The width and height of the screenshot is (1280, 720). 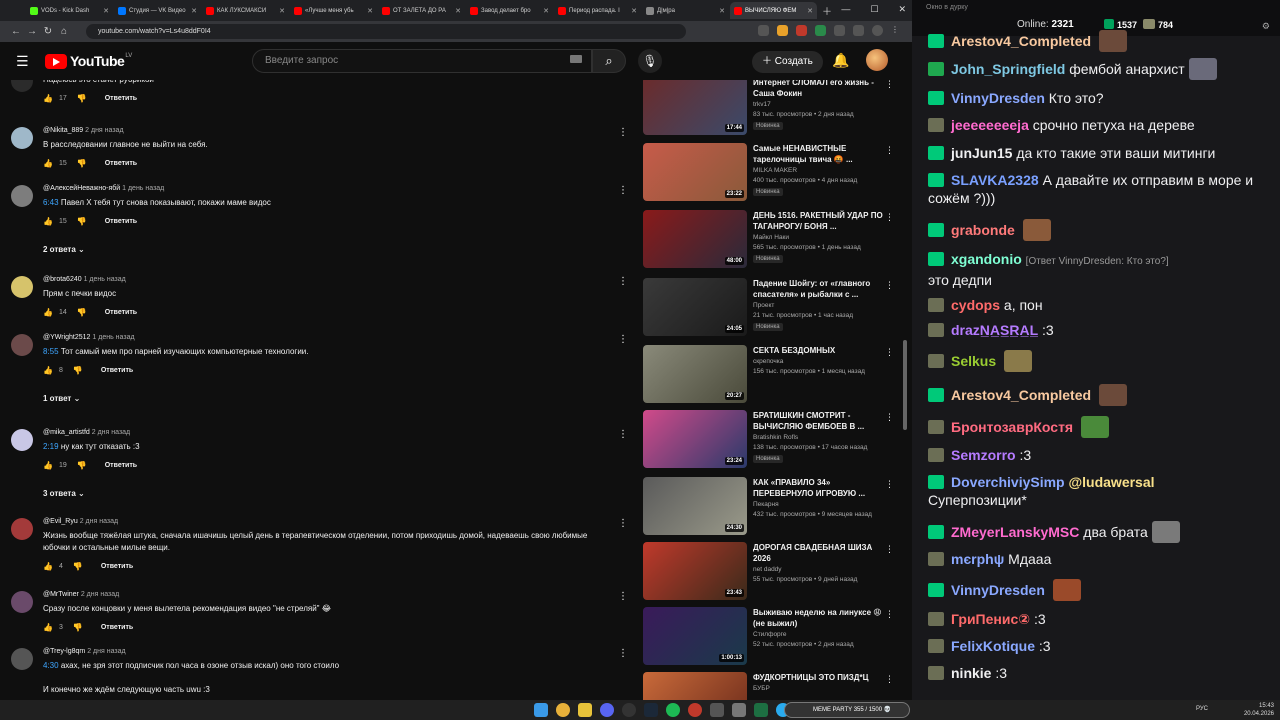 What do you see at coordinates (629, 710) in the screenshot?
I see `obs-icon` at bounding box center [629, 710].